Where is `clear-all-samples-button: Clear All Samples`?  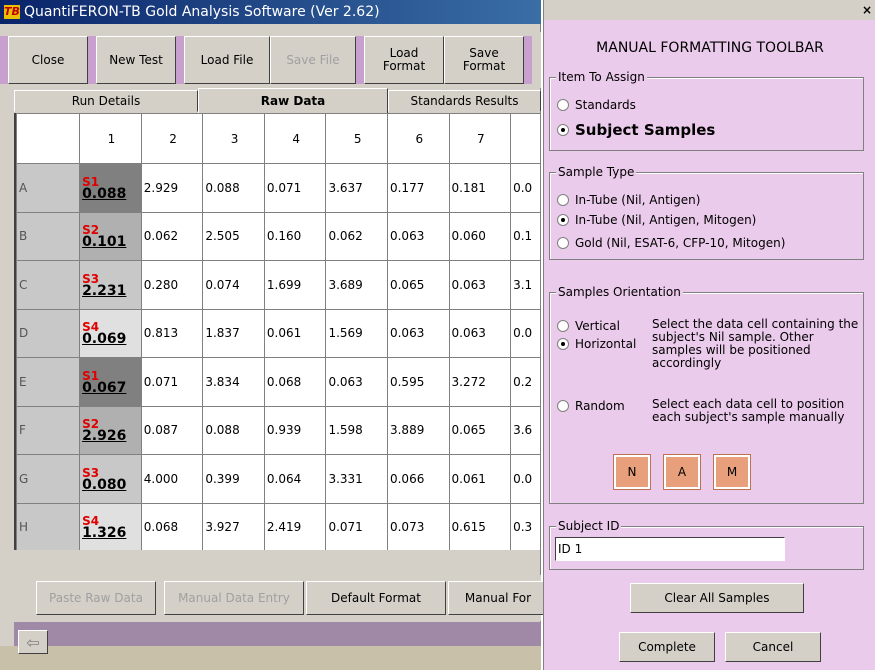
clear-all-samples-button: Clear All Samples is located at coordinates (717, 598).